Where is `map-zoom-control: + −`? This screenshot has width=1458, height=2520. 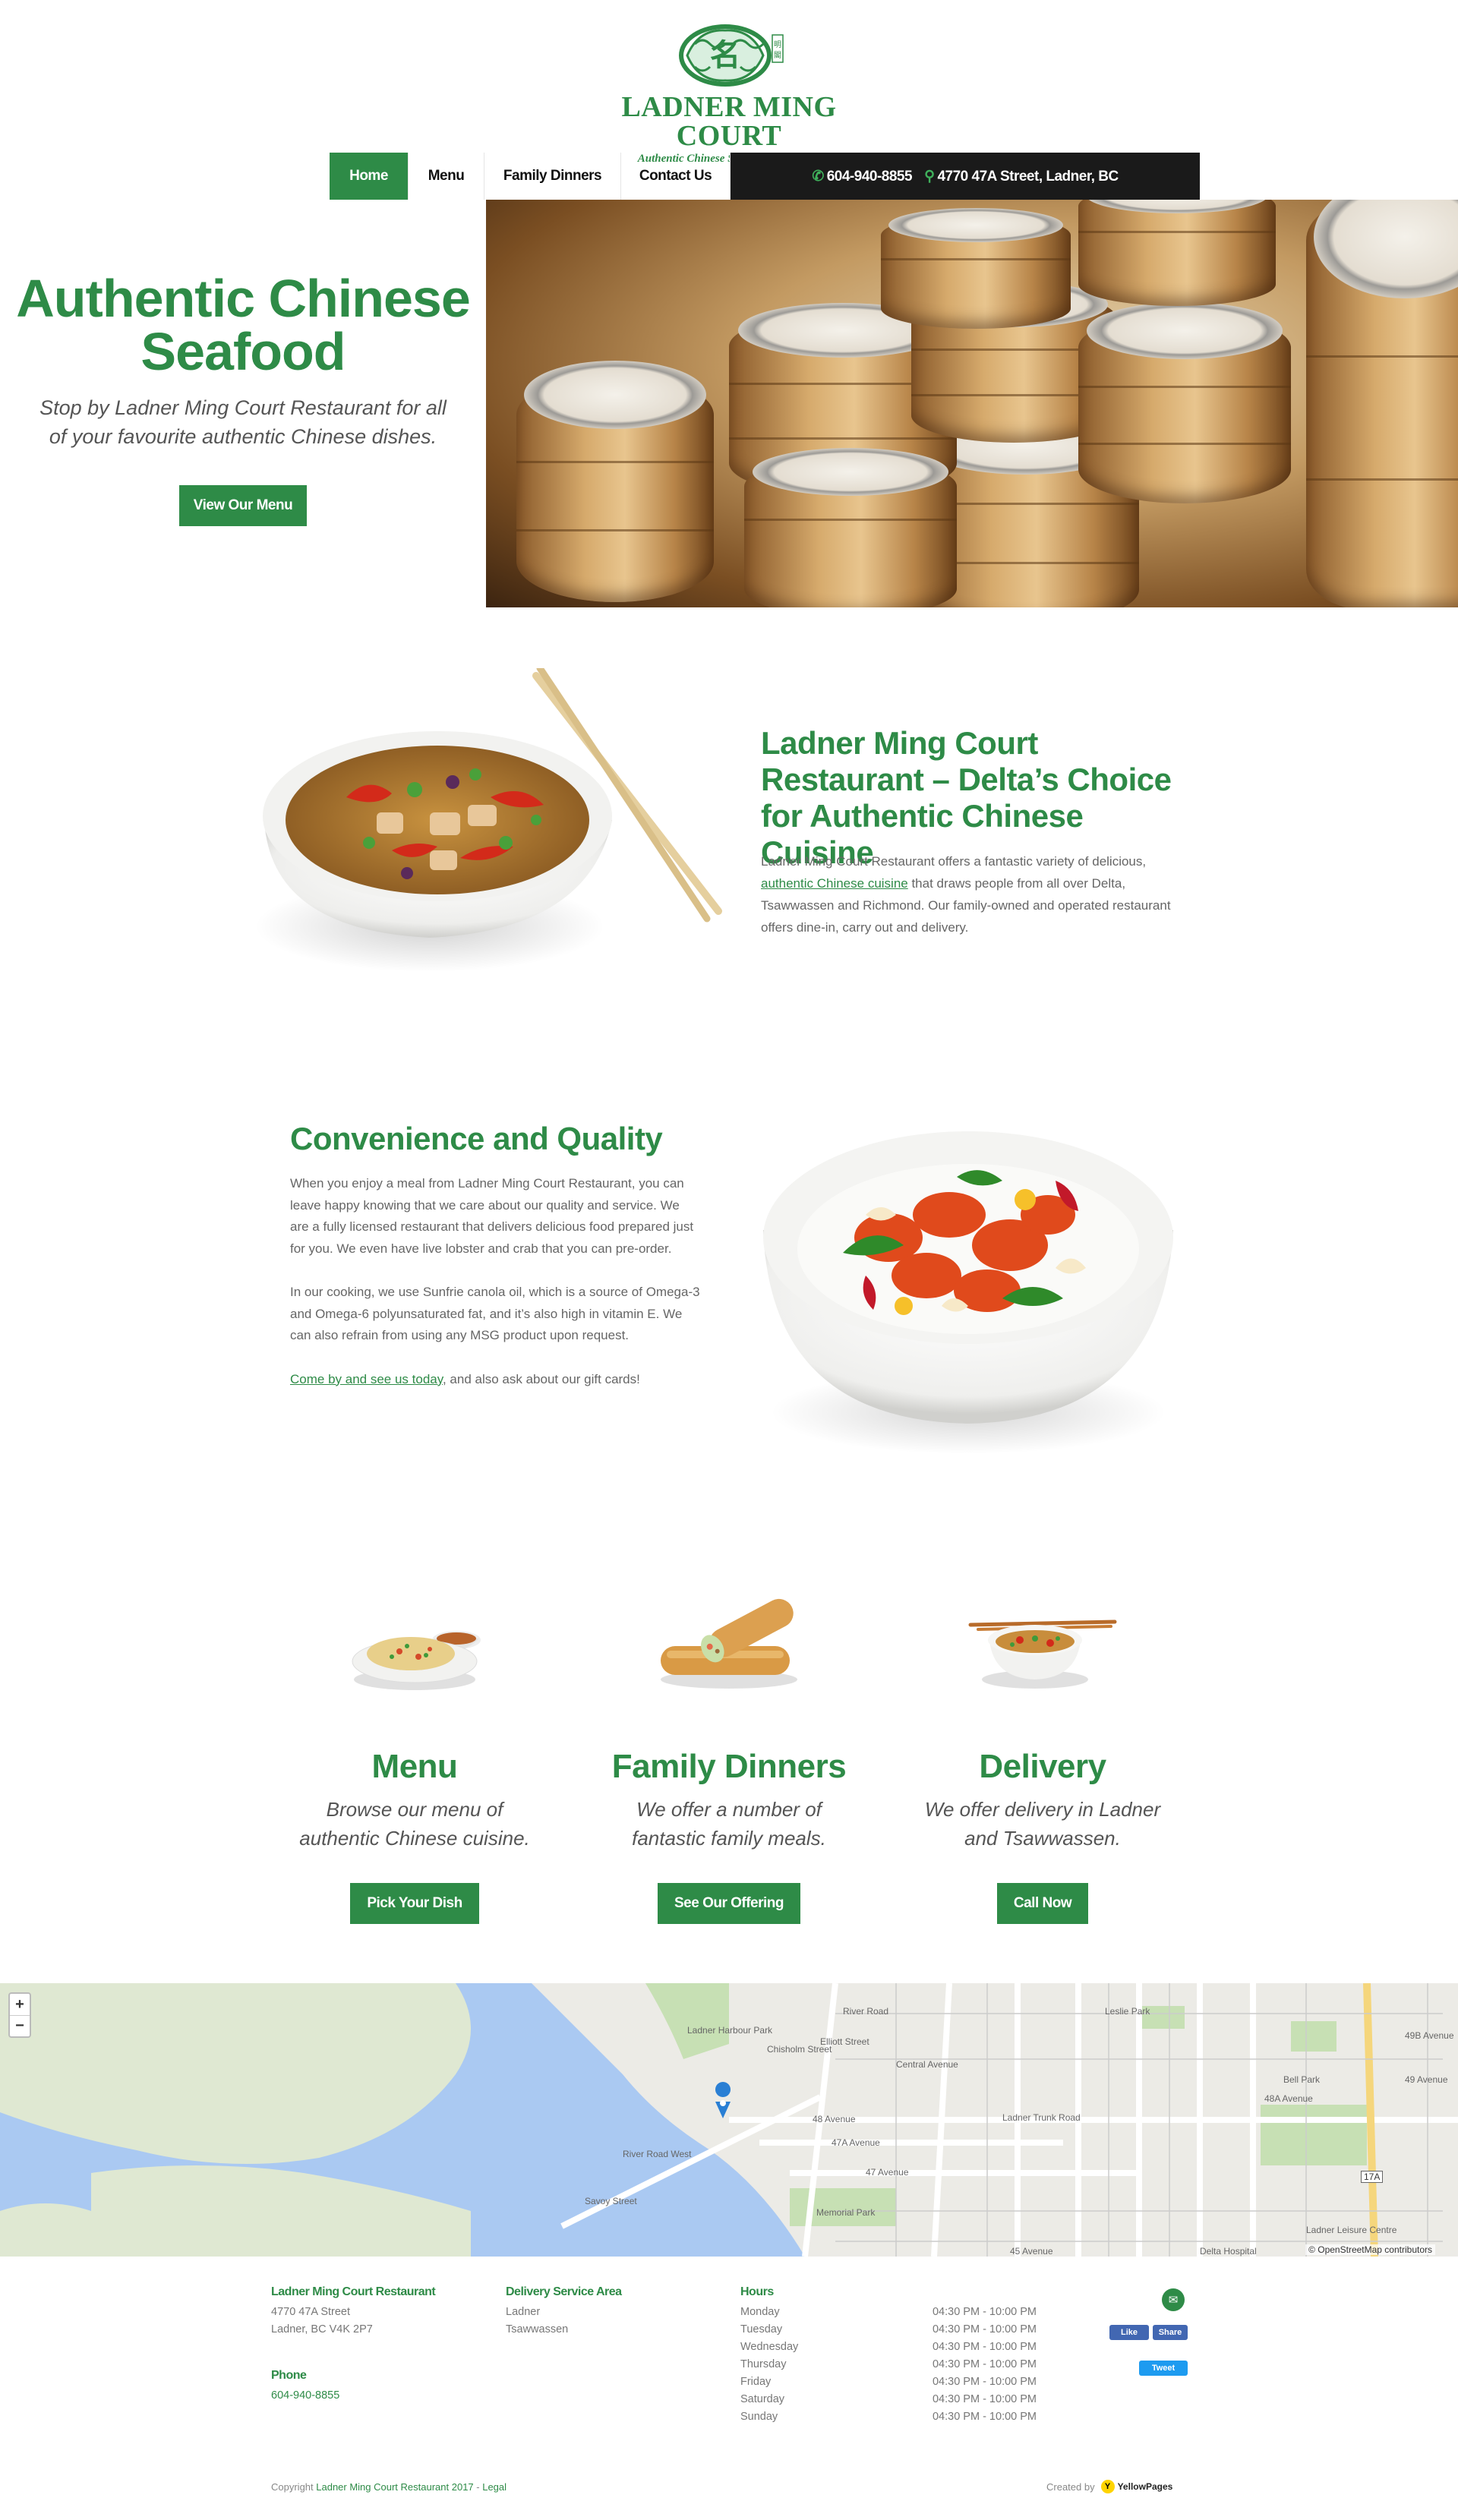 map-zoom-control: + − is located at coordinates (19, 2015).